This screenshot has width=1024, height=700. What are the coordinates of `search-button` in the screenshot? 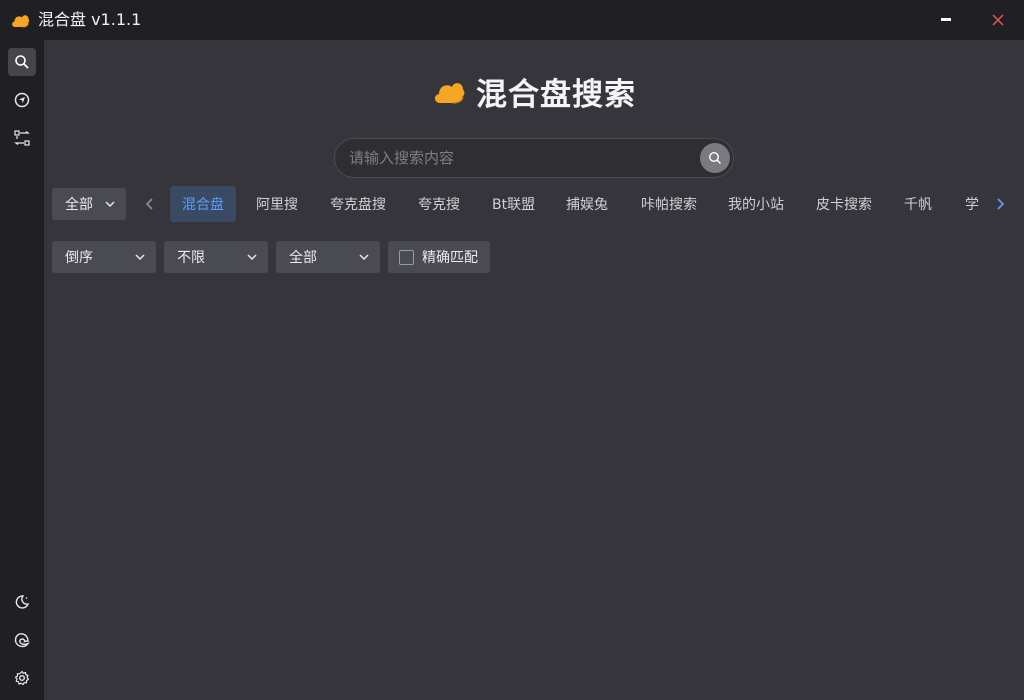 It's located at (715, 158).